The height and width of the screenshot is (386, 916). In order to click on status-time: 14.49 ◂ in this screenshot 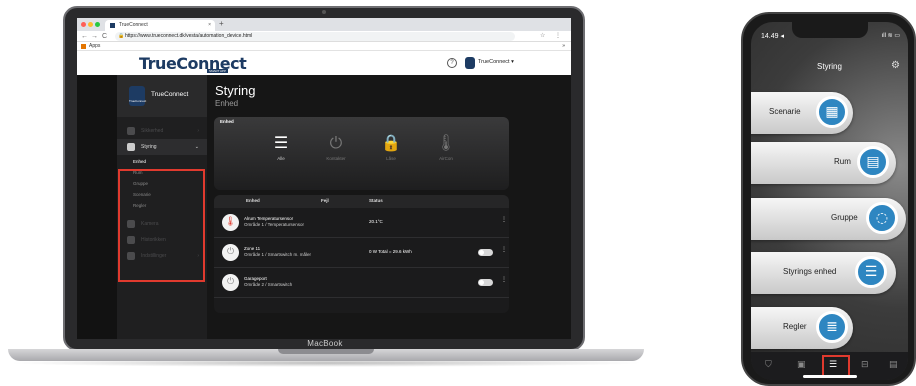, I will do `click(772, 36)`.